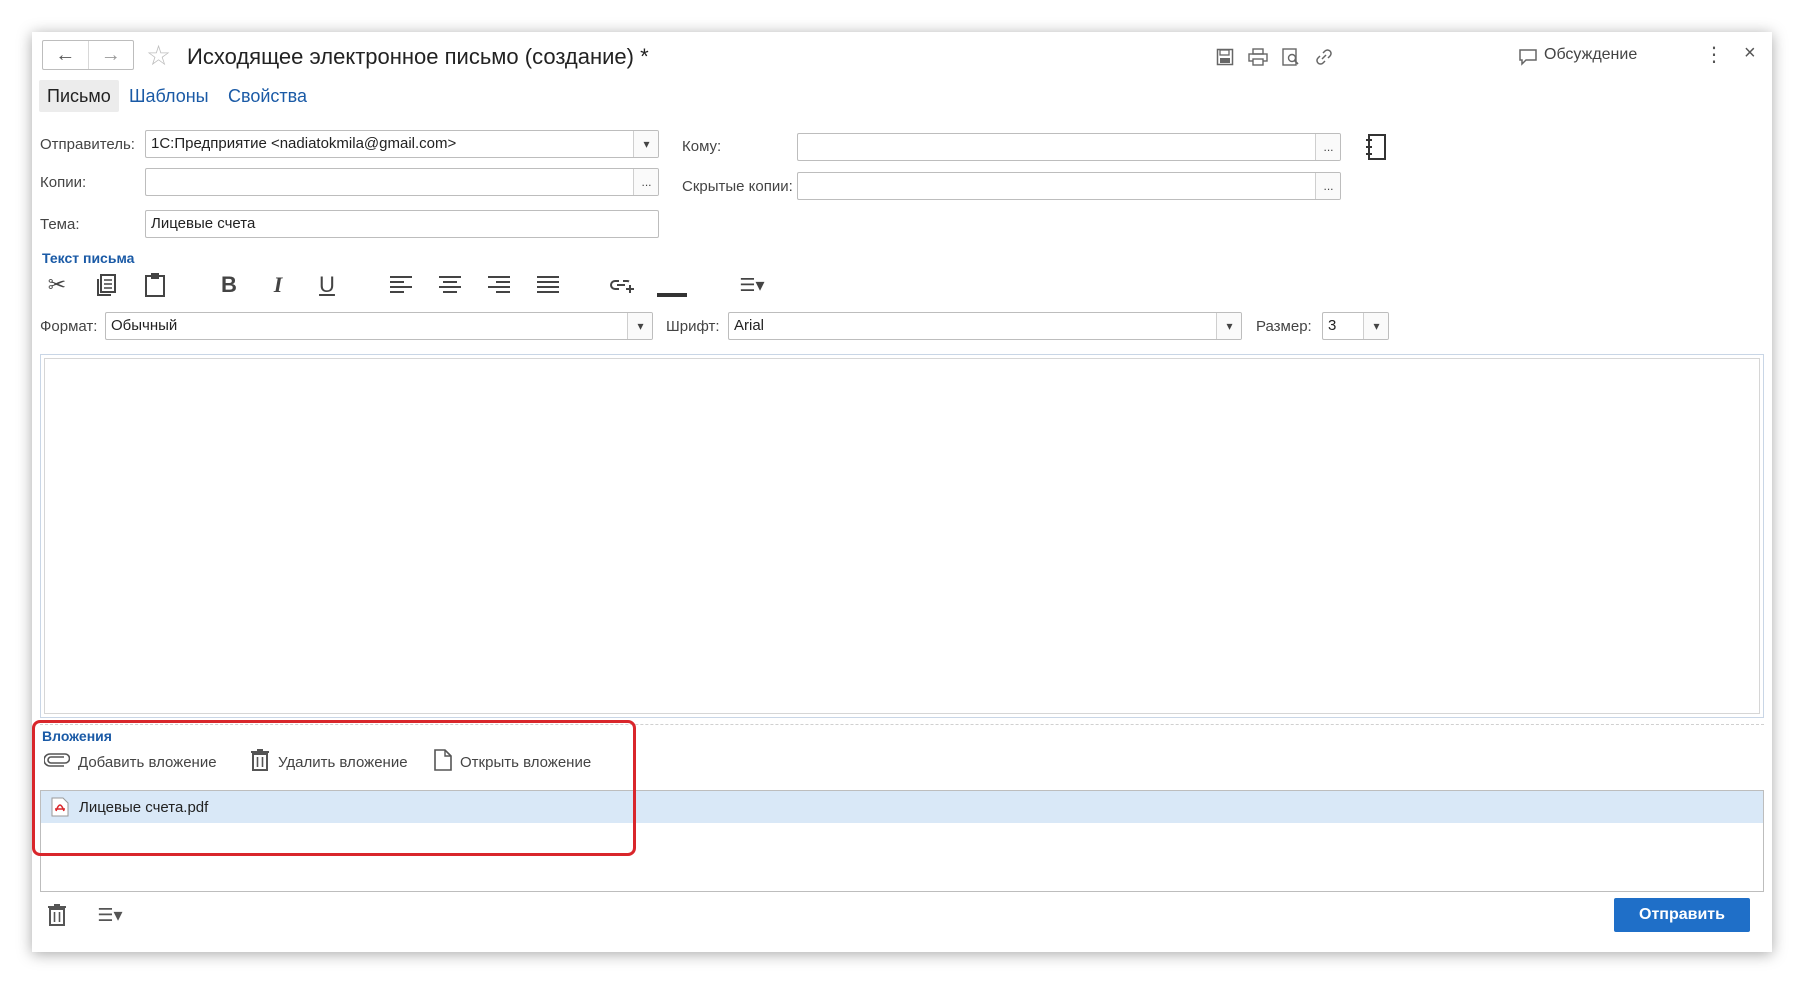 This screenshot has height=981, width=1800. Describe the element at coordinates (69, 326) in the screenshot. I see `format-label: Формат:` at that location.